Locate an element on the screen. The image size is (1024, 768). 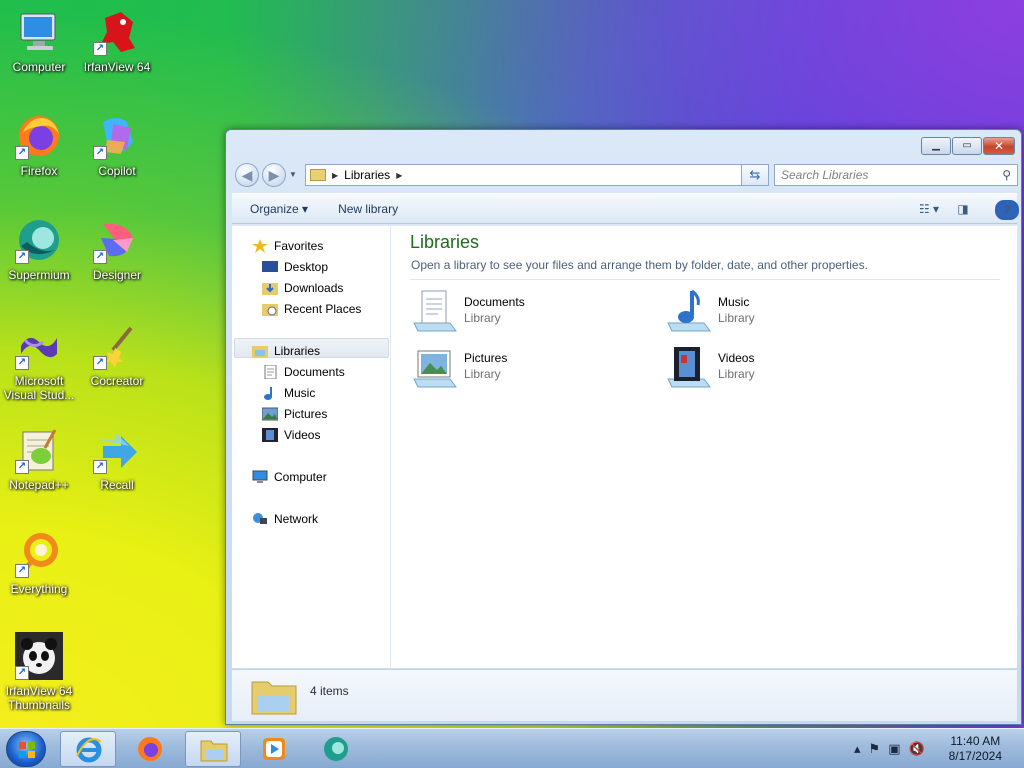
desktop-icon-recall: ↗ Recall is located at coordinates (117, 459).